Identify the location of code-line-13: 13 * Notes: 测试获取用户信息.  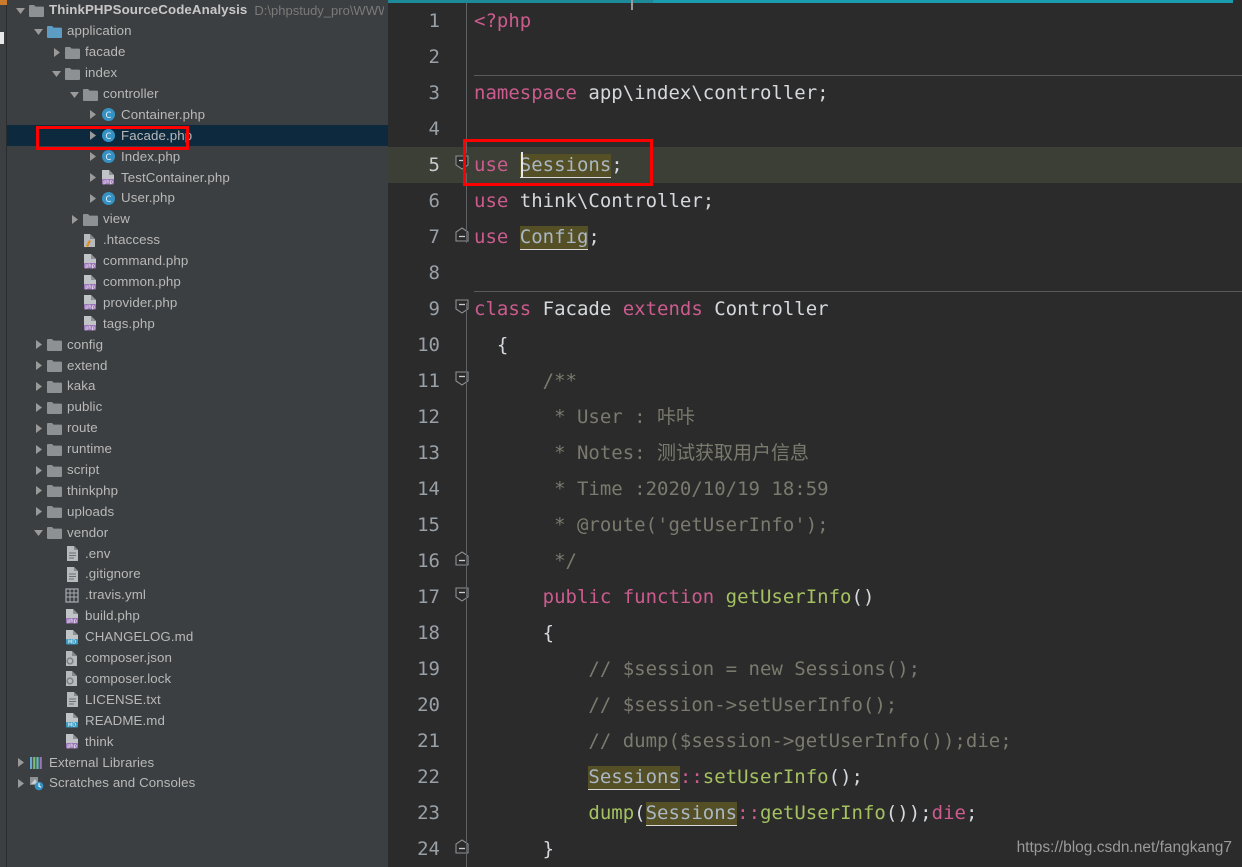
(815, 453).